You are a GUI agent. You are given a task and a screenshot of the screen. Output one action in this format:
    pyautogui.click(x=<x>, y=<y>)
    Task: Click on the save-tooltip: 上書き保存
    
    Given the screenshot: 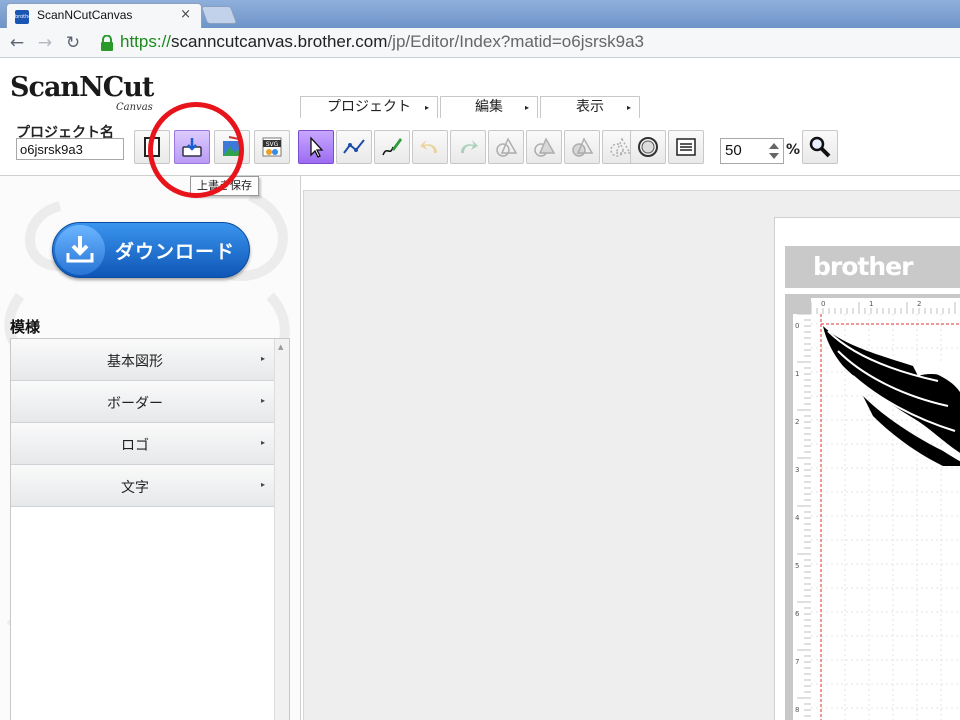 What is the action you would take?
    pyautogui.click(x=224, y=186)
    